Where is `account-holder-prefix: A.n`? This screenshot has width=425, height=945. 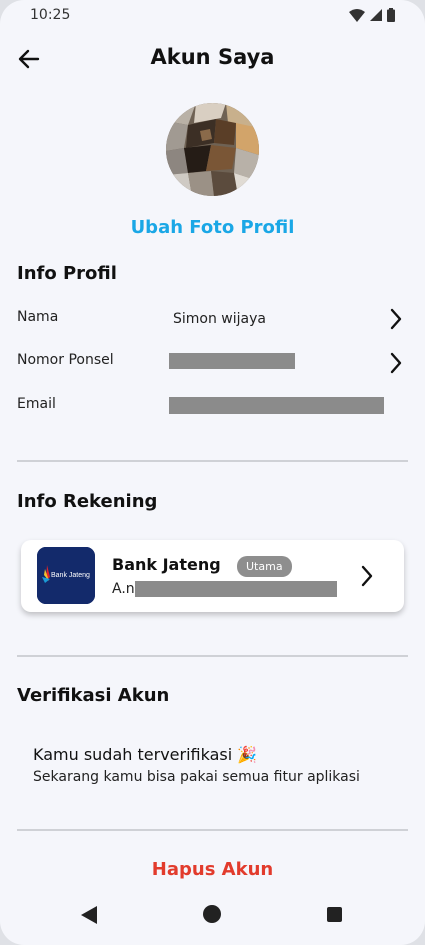 account-holder-prefix: A.n is located at coordinates (123, 589).